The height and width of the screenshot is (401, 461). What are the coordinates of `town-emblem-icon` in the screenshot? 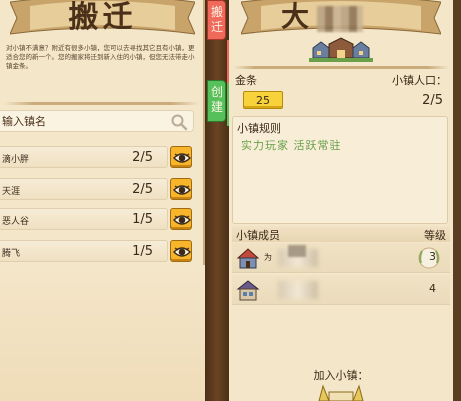 It's located at (341, 49).